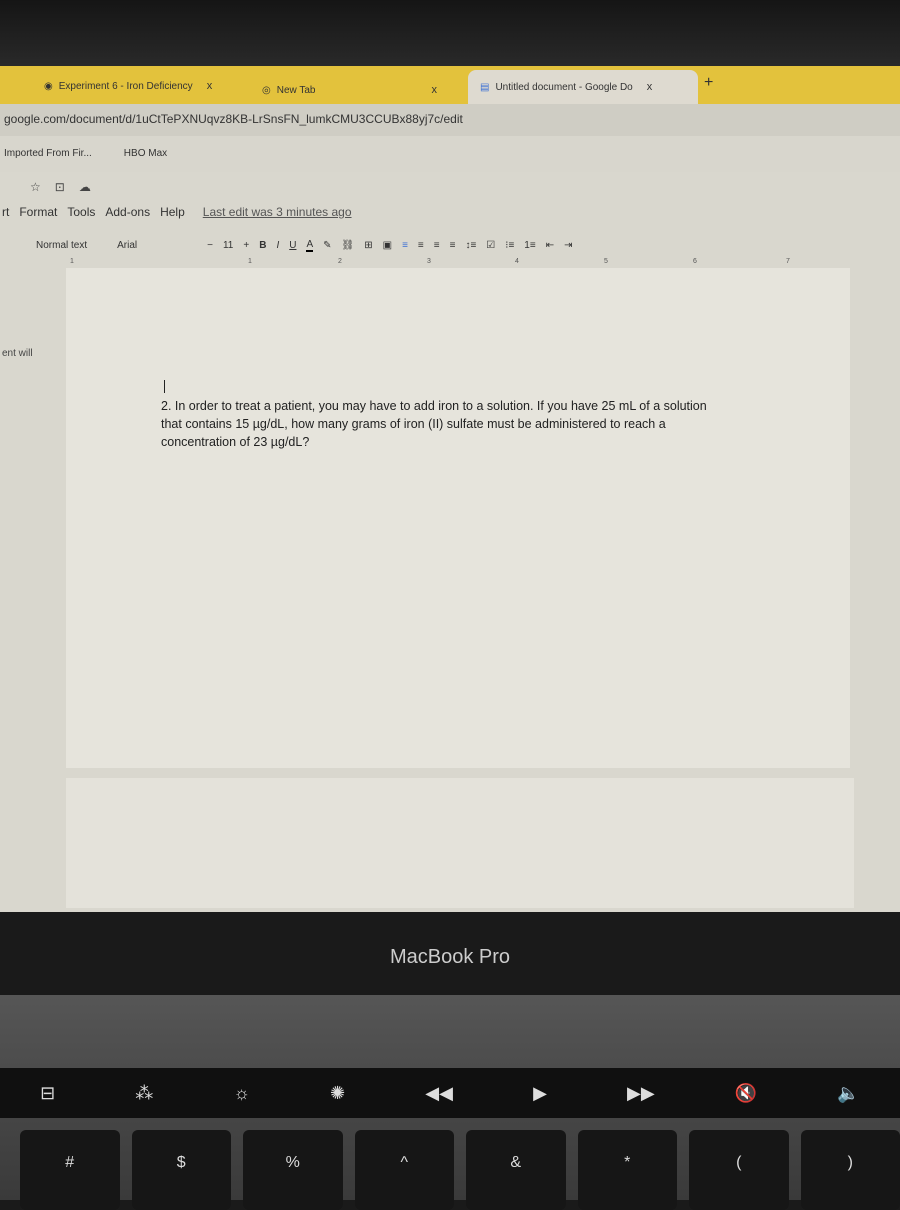 Image resolution: width=900 pixels, height=1210 pixels. I want to click on screen-bezel, so click(450, 34).